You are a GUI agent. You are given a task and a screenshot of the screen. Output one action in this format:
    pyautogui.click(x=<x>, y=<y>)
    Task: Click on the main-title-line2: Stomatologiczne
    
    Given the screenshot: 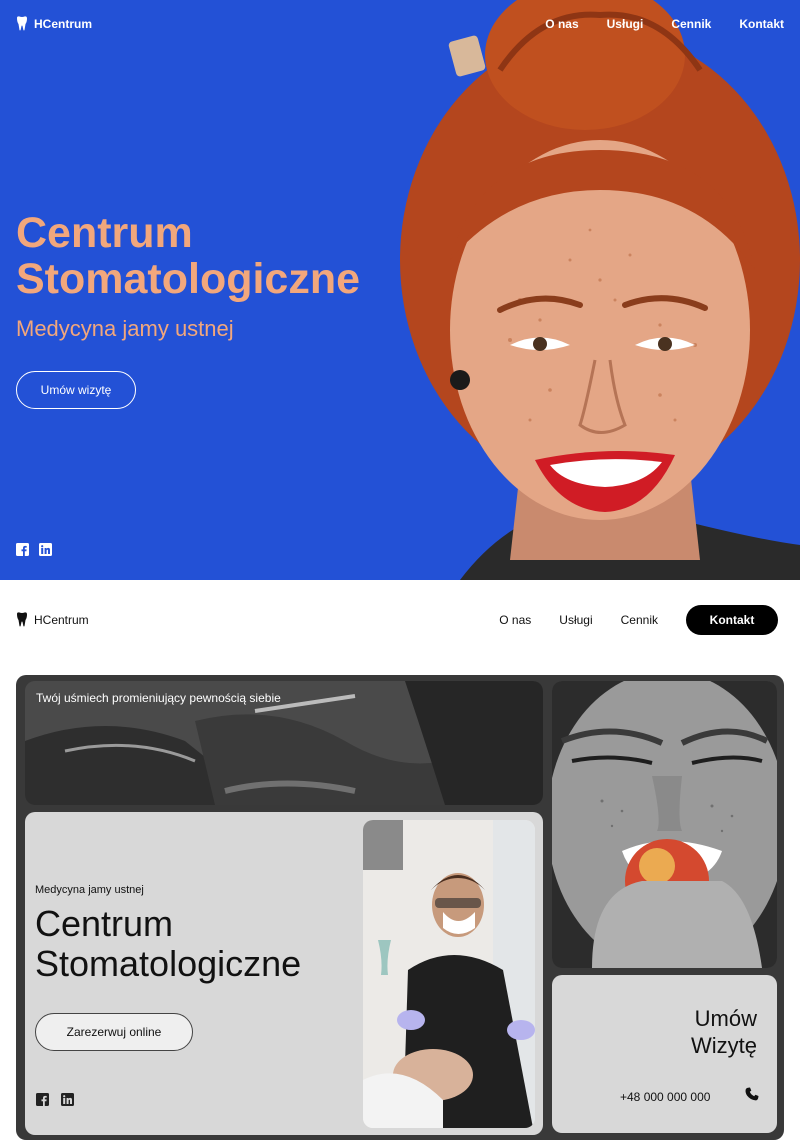 What is the action you would take?
    pyautogui.click(x=168, y=963)
    